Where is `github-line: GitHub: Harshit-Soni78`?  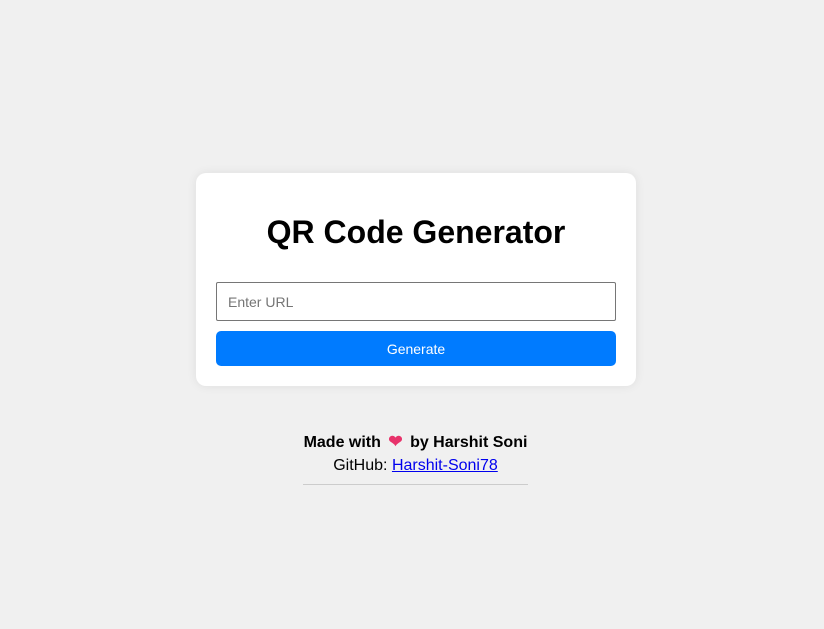 github-line: GitHub: Harshit-Soni78 is located at coordinates (415, 466).